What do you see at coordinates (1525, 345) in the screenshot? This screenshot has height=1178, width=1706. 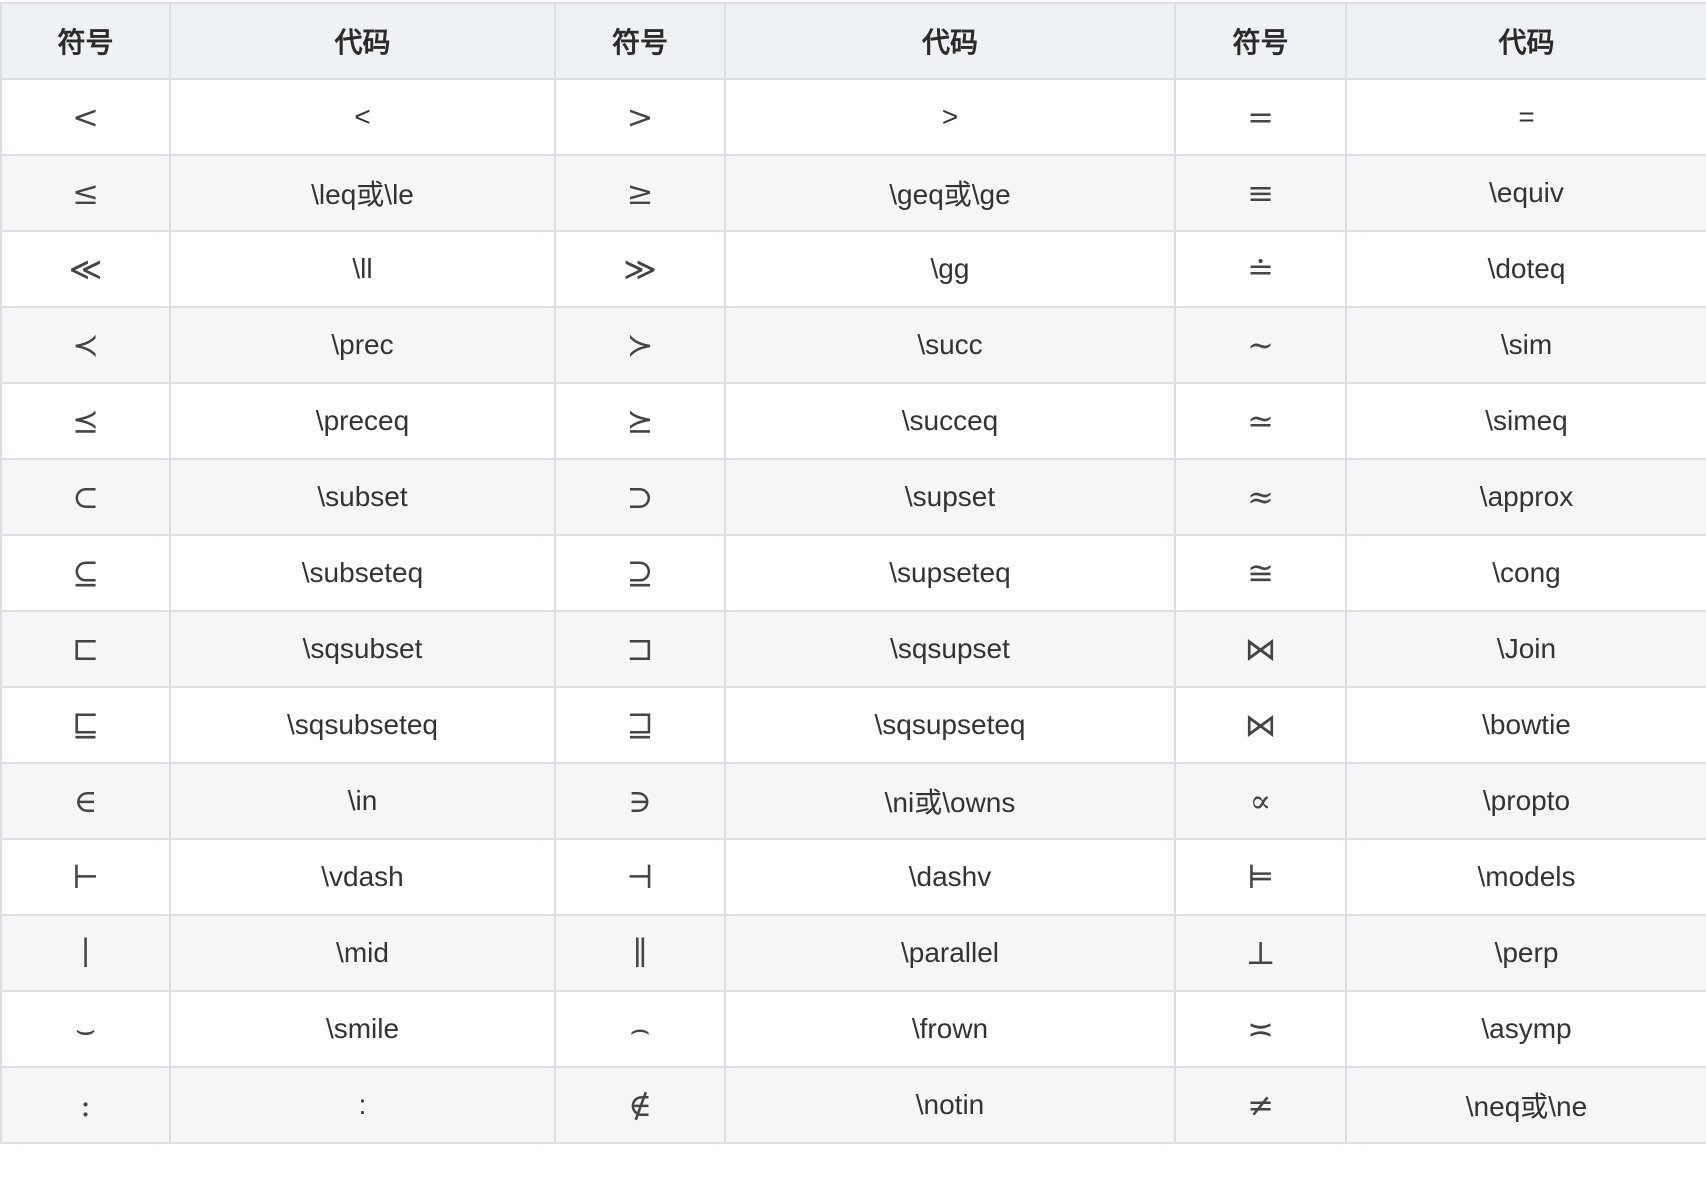 I see `code-cell: \sim` at bounding box center [1525, 345].